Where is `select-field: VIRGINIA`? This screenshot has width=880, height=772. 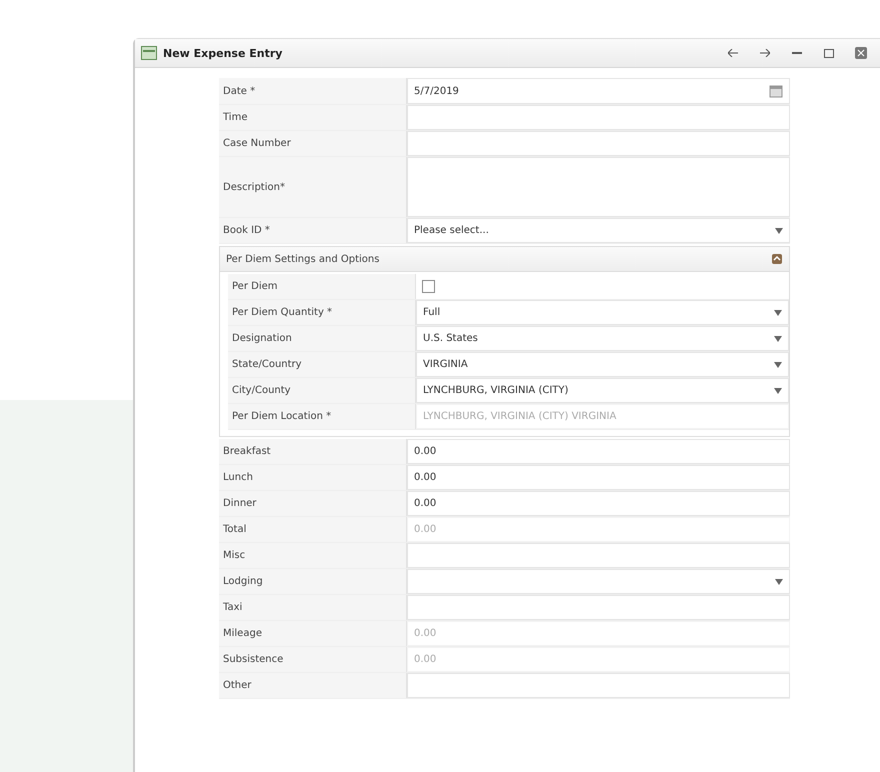 select-field: VIRGINIA is located at coordinates (602, 364).